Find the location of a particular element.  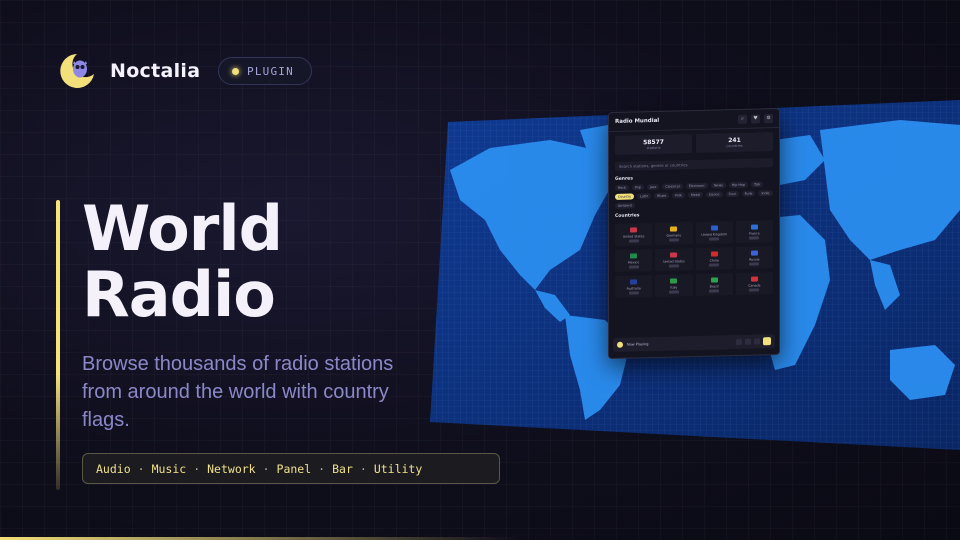

now-playing-icon is located at coordinates (620, 344).